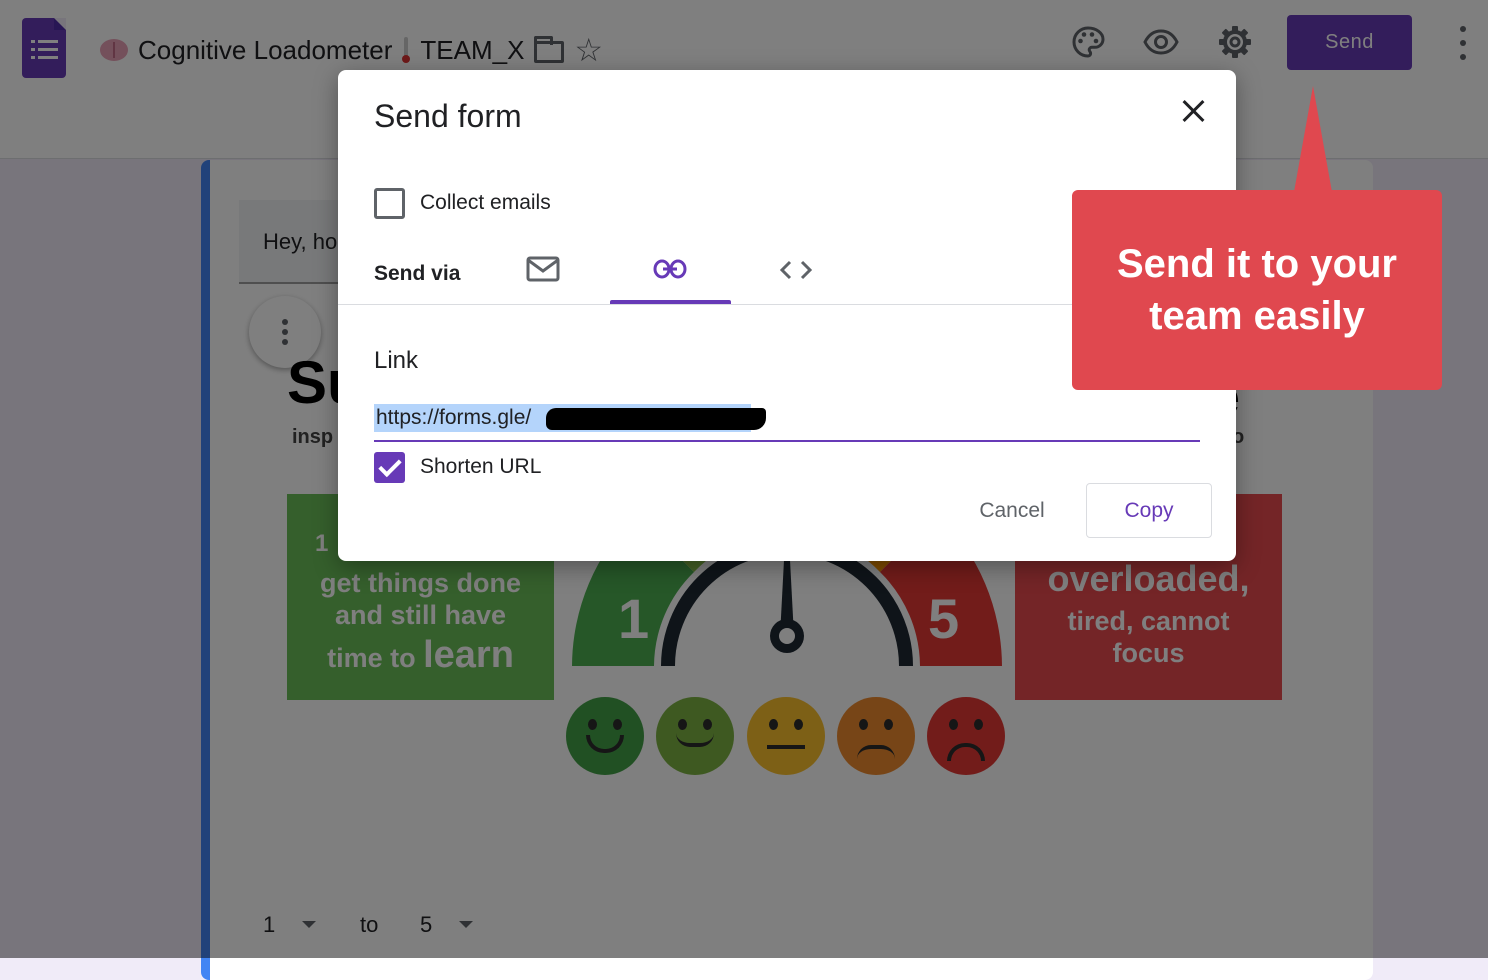  Describe the element at coordinates (417, 273) in the screenshot. I see `send-via-label: Send via` at that location.